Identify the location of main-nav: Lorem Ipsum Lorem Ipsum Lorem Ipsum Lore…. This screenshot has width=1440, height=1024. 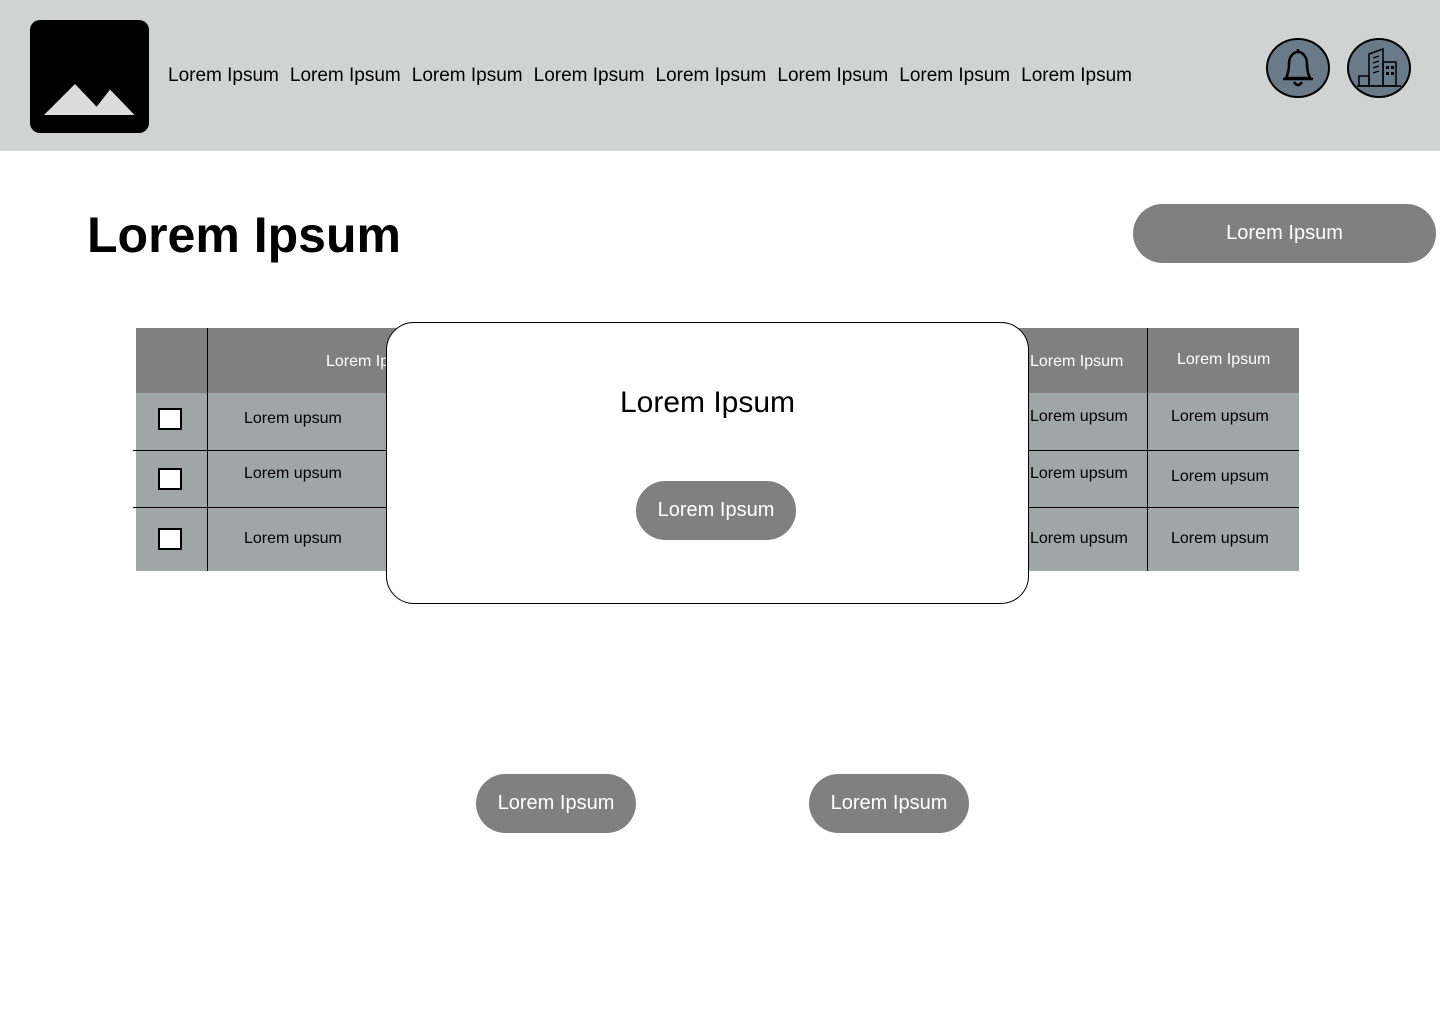
(655, 76).